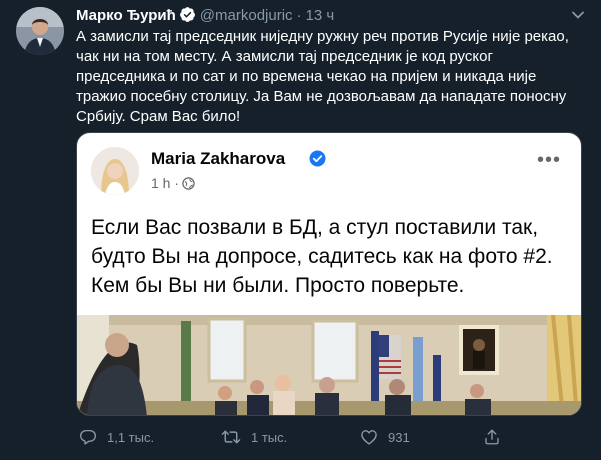 The width and height of the screenshot is (601, 460). What do you see at coordinates (385, 437) in the screenshot?
I see `like-button: 931` at bounding box center [385, 437].